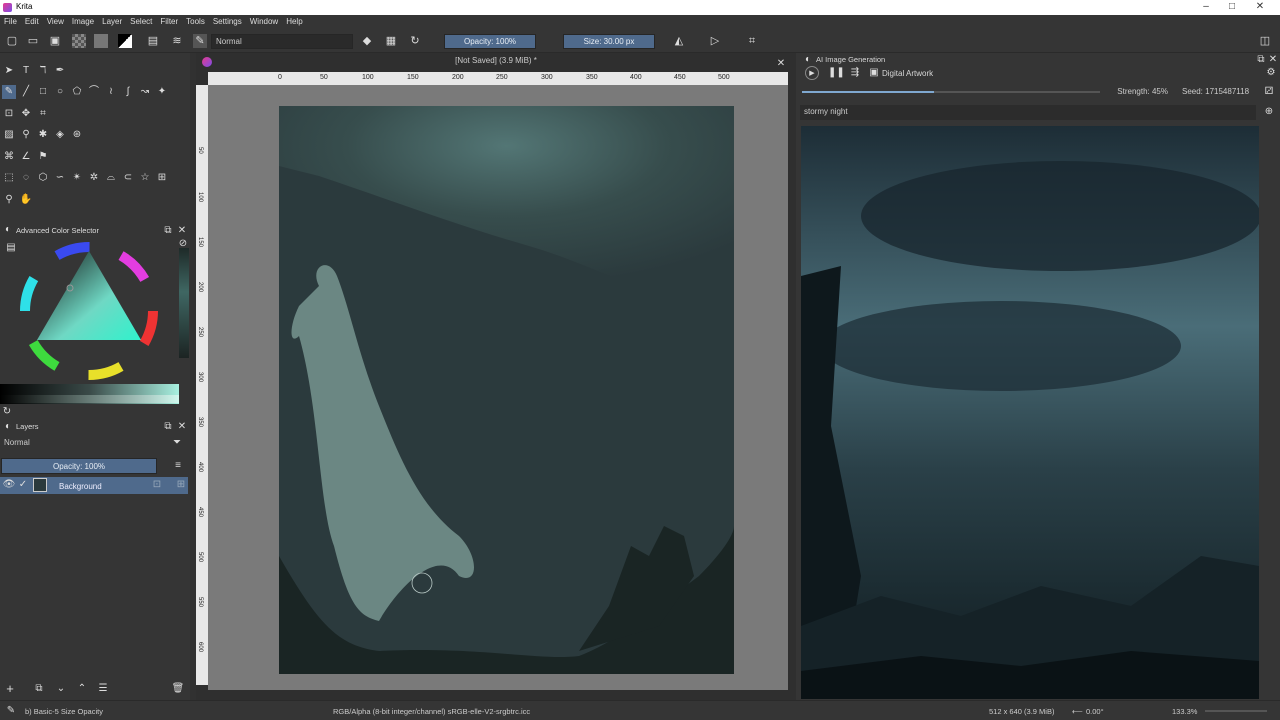 This screenshot has height=720, width=1280. Describe the element at coordinates (195, 22) in the screenshot. I see `menu-tools: Tools` at that location.